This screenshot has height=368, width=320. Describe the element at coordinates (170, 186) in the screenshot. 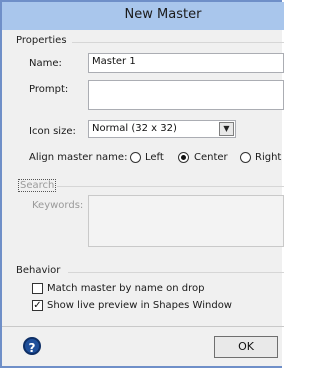

I see `search-divider` at that location.